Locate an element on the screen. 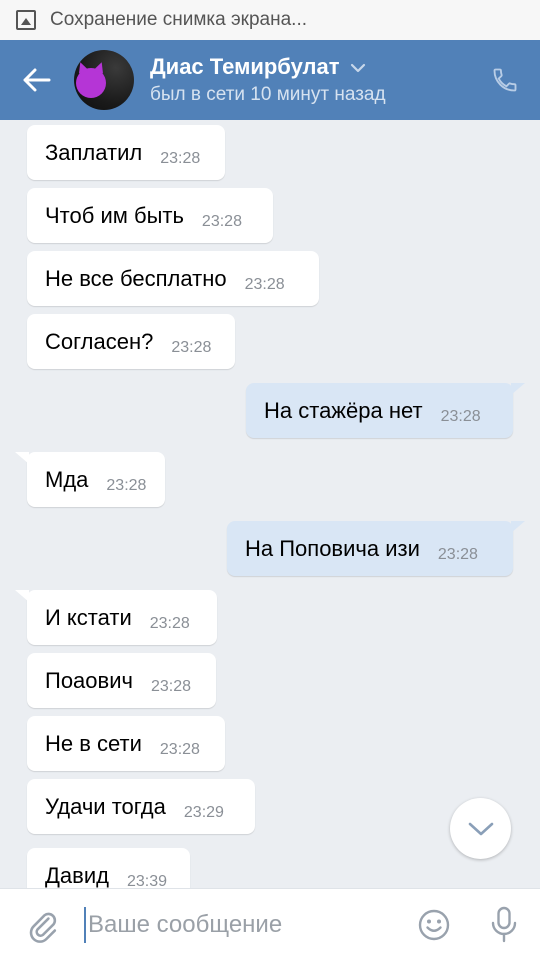 This screenshot has width=540, height=960. screenshot-icon is located at coordinates (26, 20).